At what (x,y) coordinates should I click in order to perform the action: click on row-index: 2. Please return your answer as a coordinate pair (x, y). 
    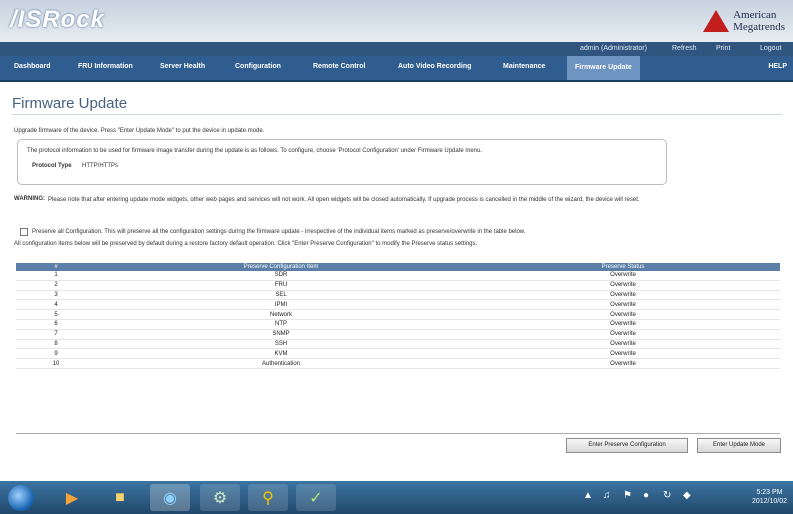
    Looking at the image, I should click on (56, 285).